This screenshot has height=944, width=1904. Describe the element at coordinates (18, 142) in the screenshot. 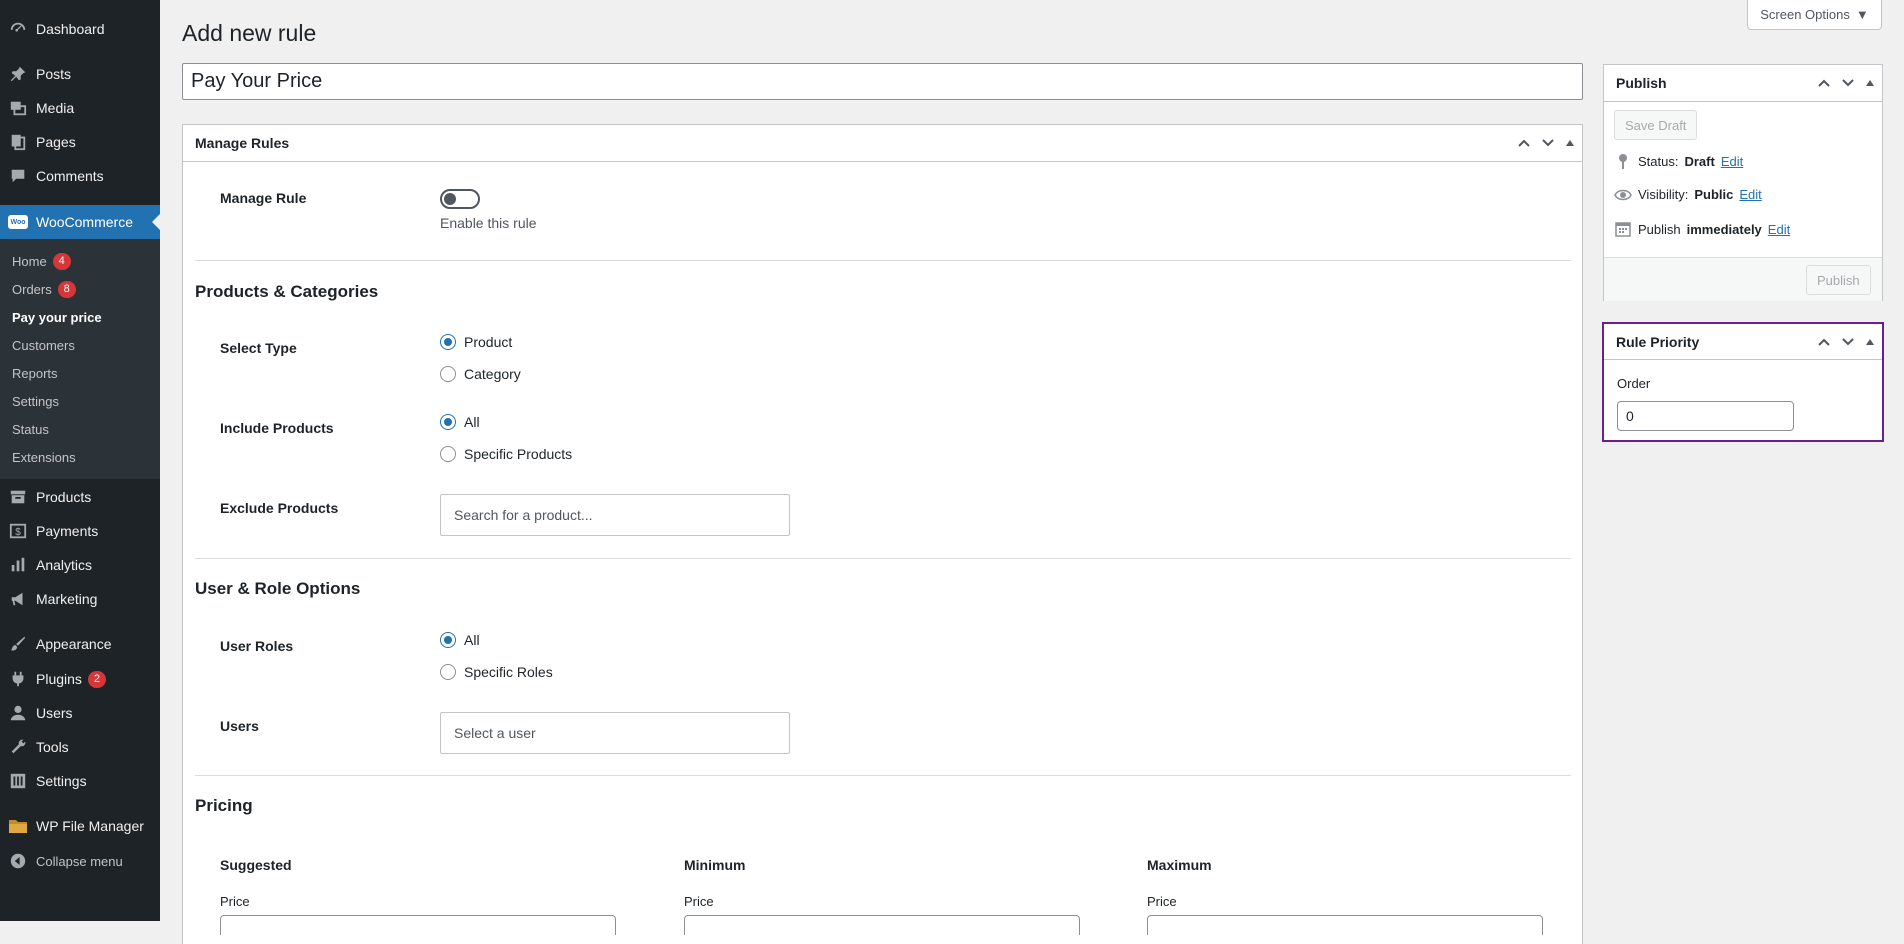

I see `pages-icon` at that location.